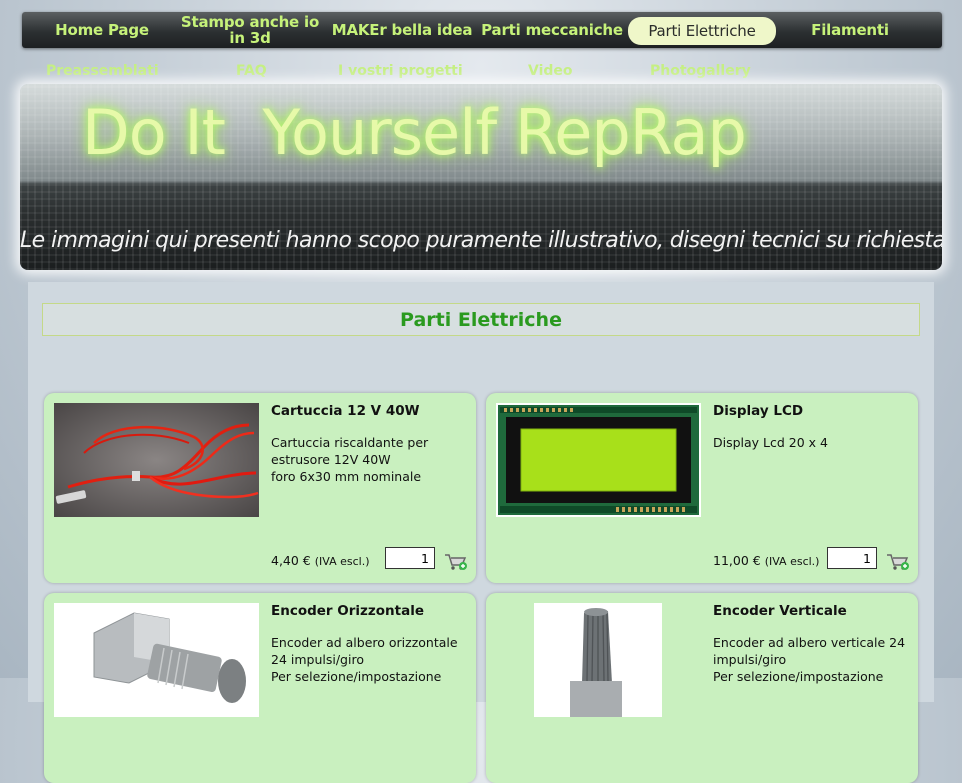 This screenshot has width=962, height=783. What do you see at coordinates (598, 660) in the screenshot?
I see `vertical-encoder-image` at bounding box center [598, 660].